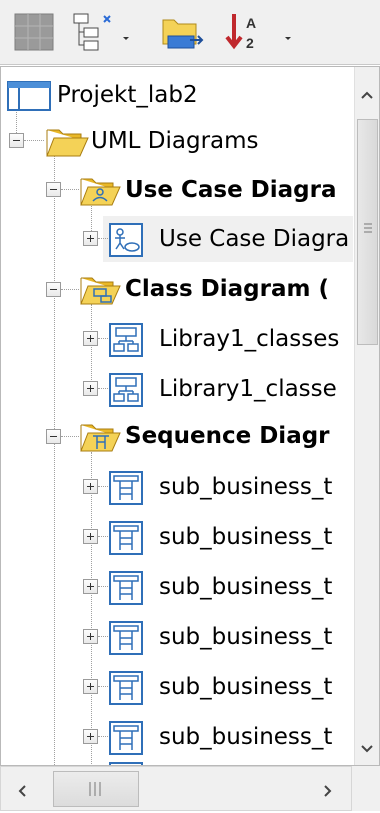 The width and height of the screenshot is (380, 813). I want to click on tree-node-label: Class Diagram (, so click(227, 289).